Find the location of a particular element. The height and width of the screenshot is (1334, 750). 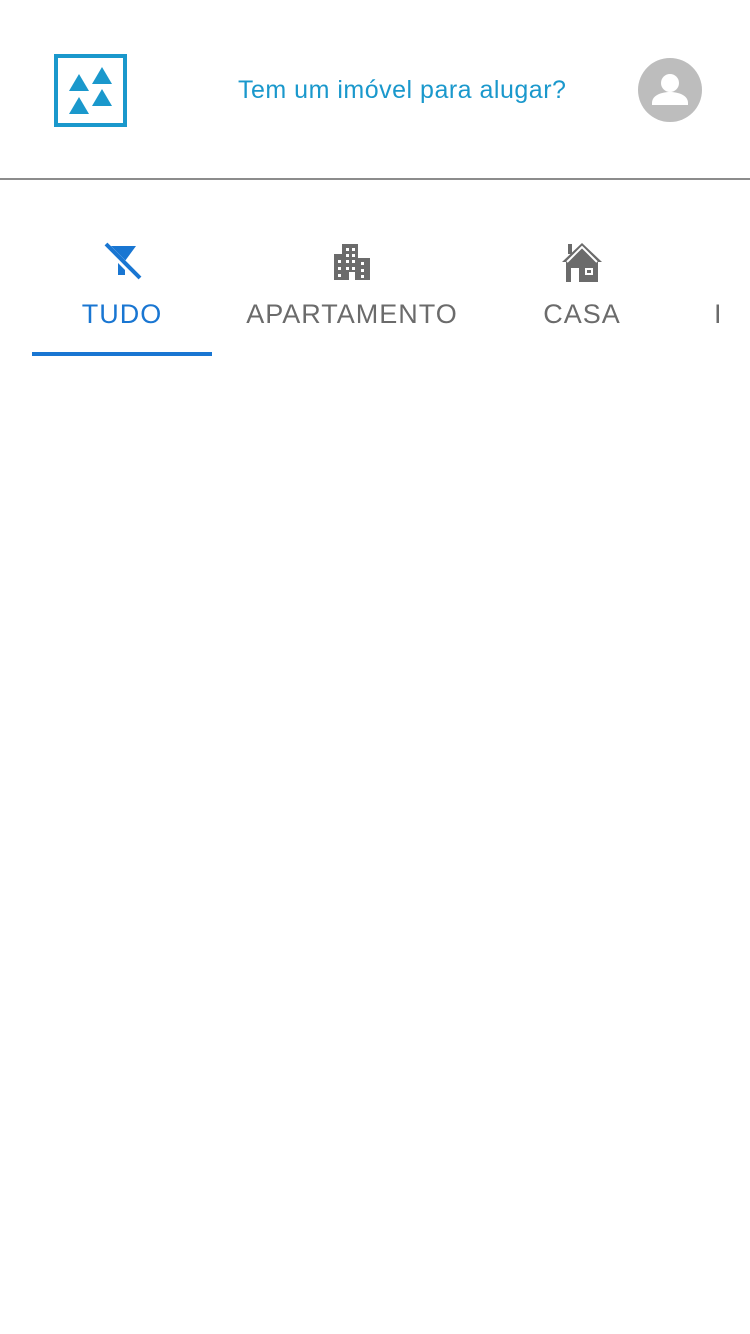

filter-off-icon is located at coordinates (122, 262).